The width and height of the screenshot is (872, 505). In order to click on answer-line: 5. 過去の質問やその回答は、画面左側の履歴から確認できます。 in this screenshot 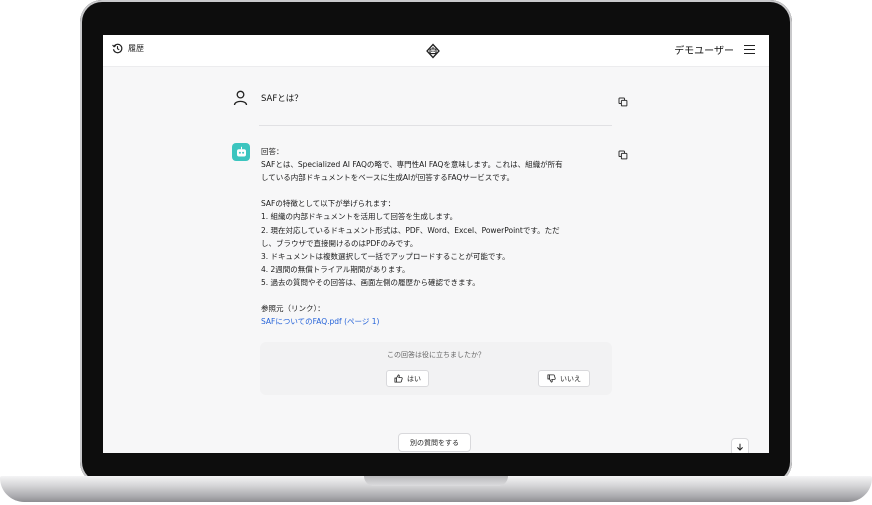, I will do `click(370, 282)`.